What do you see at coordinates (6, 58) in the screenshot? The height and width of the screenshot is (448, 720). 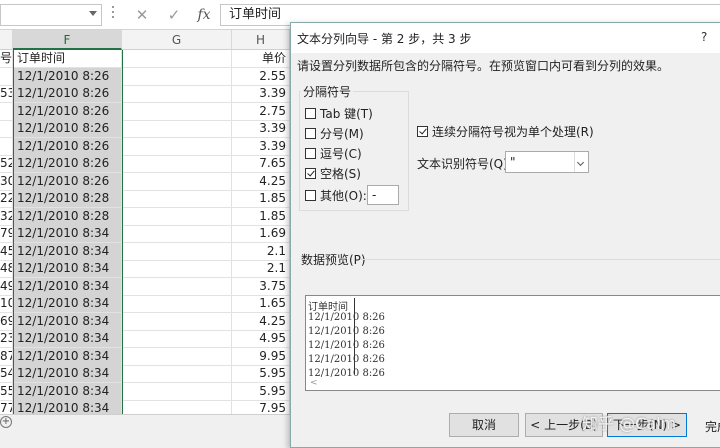 I see `cell-row-id: 号` at bounding box center [6, 58].